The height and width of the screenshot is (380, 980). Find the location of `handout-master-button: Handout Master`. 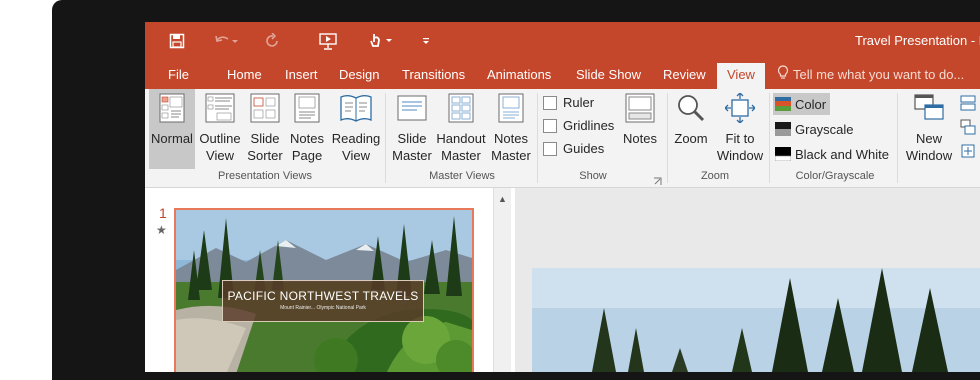

handout-master-button: Handout Master is located at coordinates (461, 129).